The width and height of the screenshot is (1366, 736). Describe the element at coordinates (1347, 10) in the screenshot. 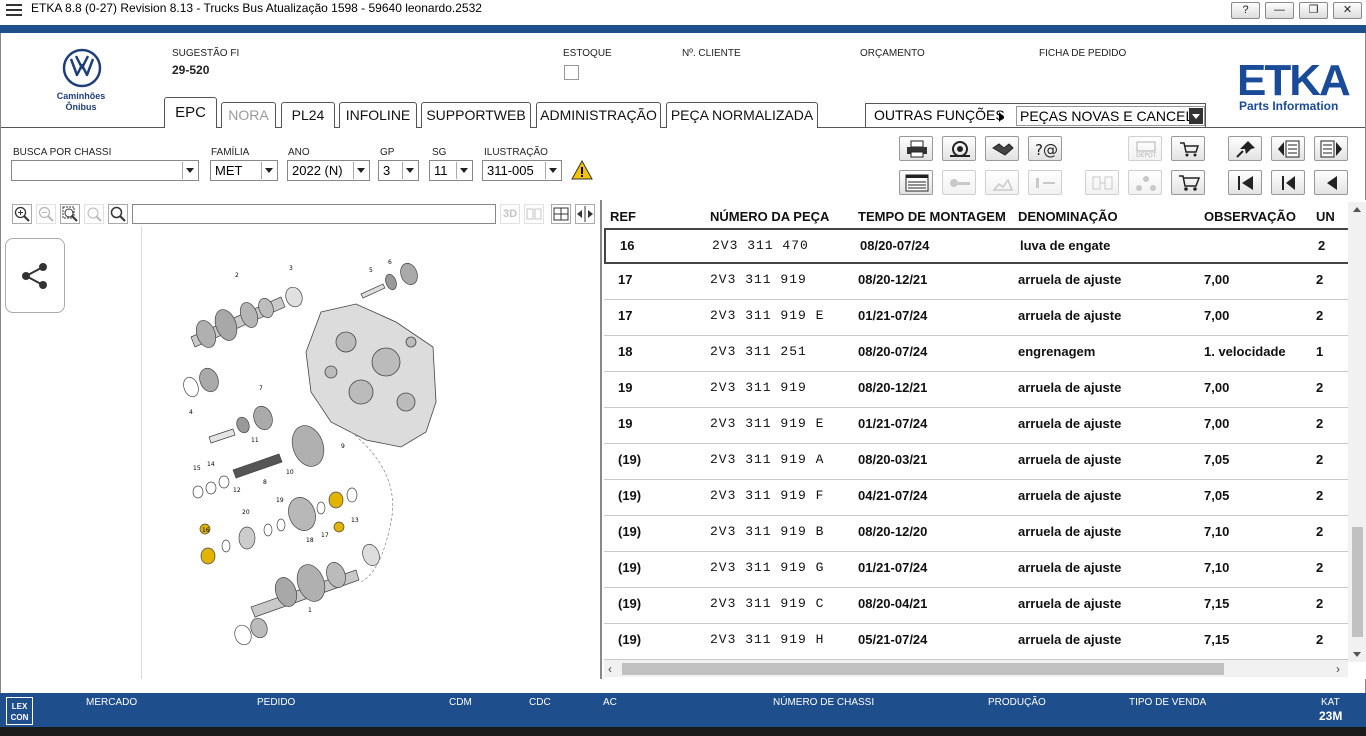

I see `close-button: ✕` at that location.